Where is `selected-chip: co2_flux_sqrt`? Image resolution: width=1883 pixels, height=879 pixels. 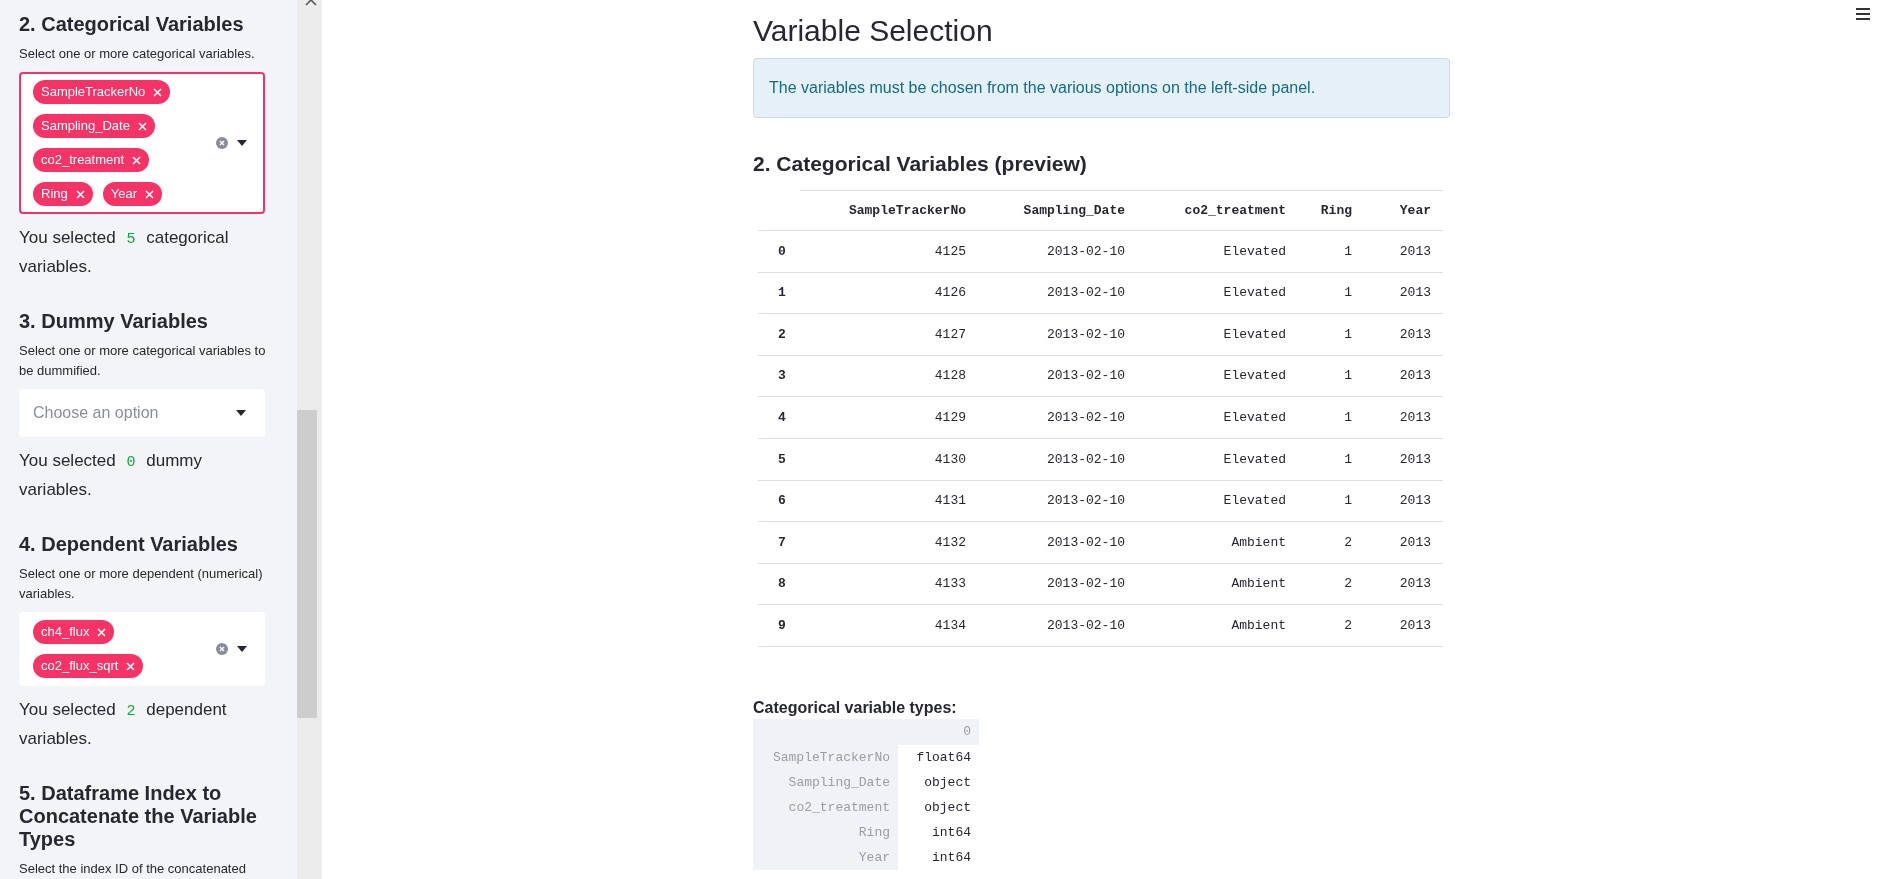
selected-chip: co2_flux_sqrt is located at coordinates (88, 666).